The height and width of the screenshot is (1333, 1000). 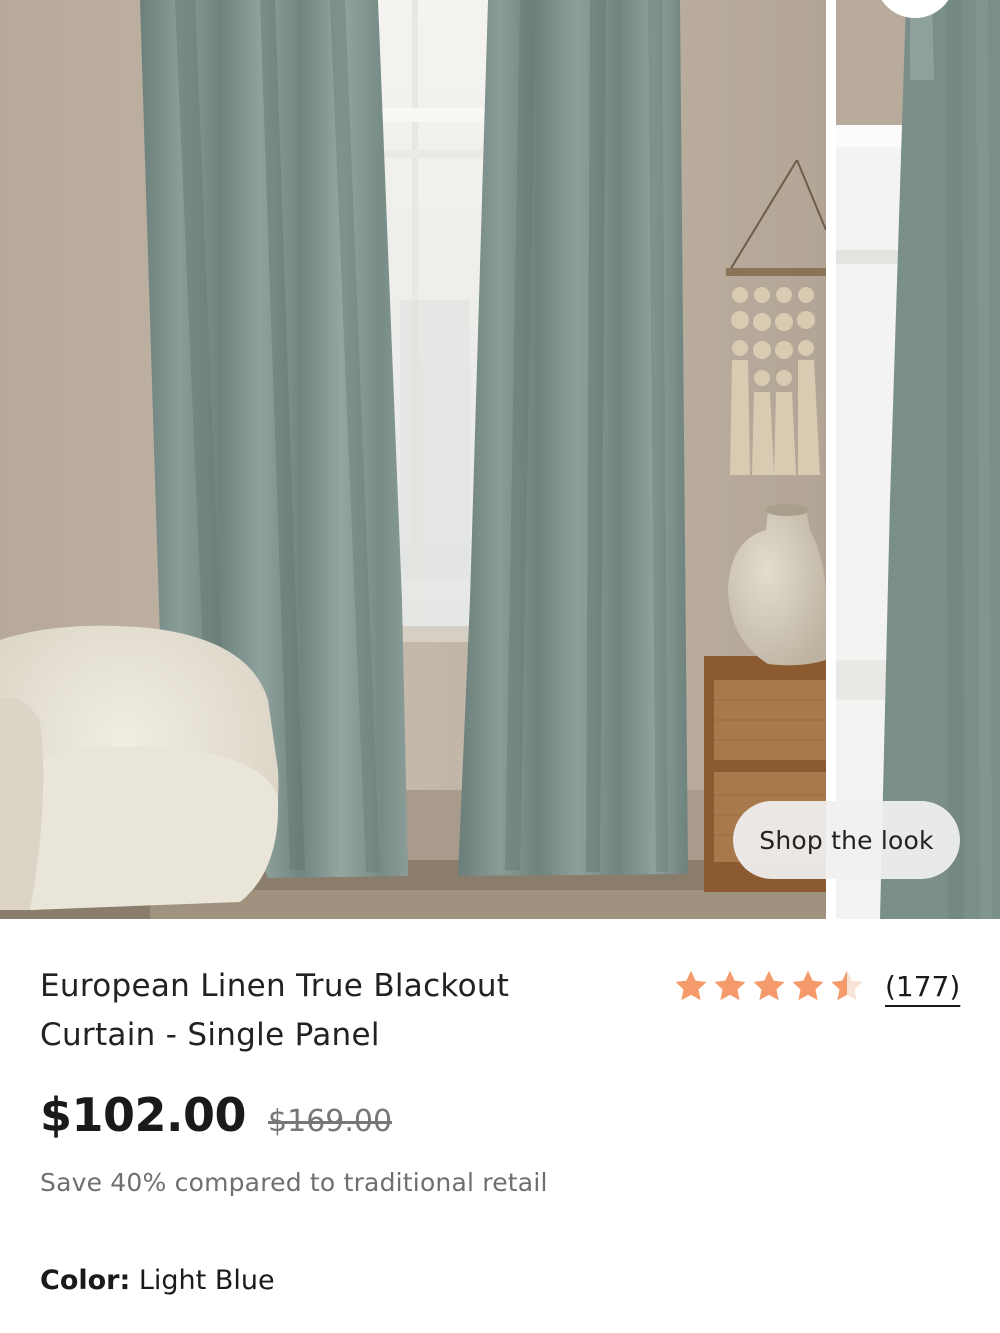 What do you see at coordinates (275, 986) in the screenshot?
I see `product-title-line-1: European Linen True Blackout` at bounding box center [275, 986].